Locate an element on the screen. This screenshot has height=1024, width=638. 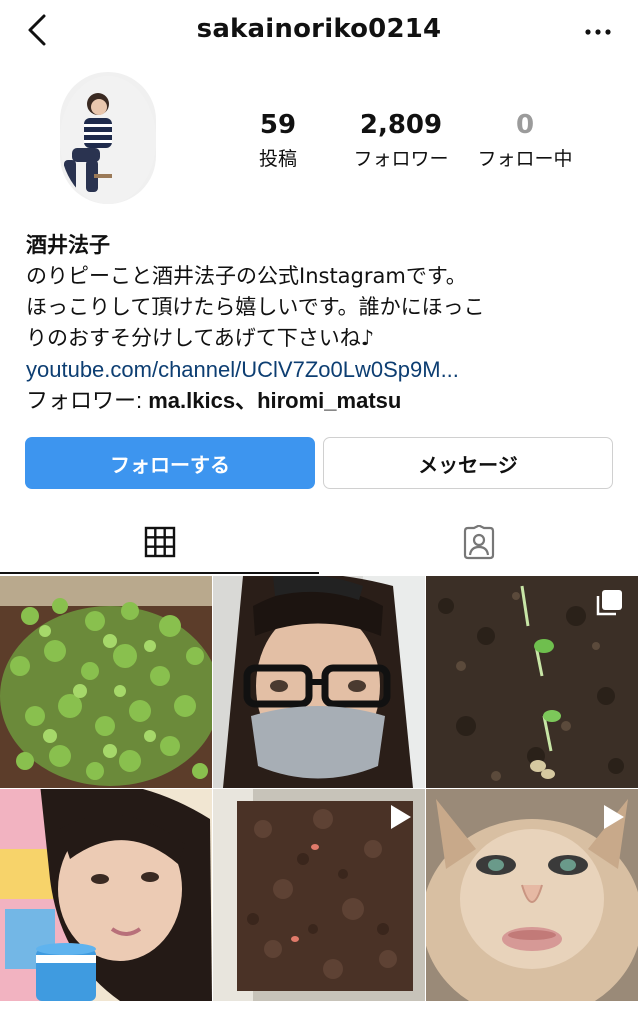
posts-count-value: 59 is located at coordinates (278, 125).